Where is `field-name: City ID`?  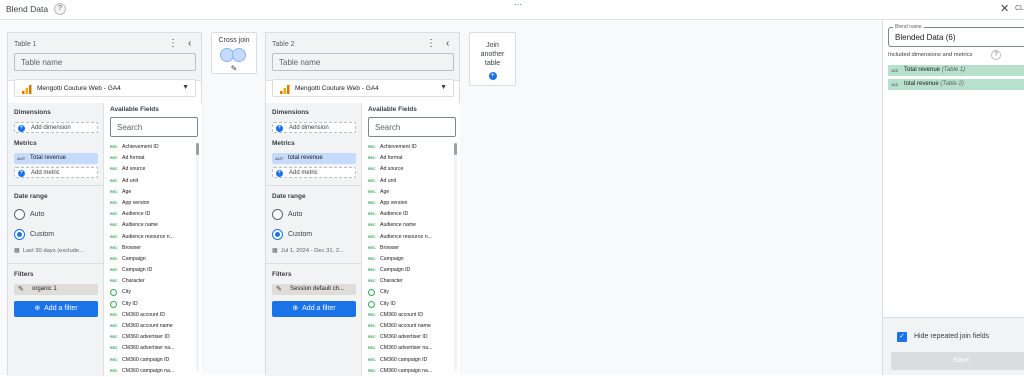 field-name: City ID is located at coordinates (388, 303).